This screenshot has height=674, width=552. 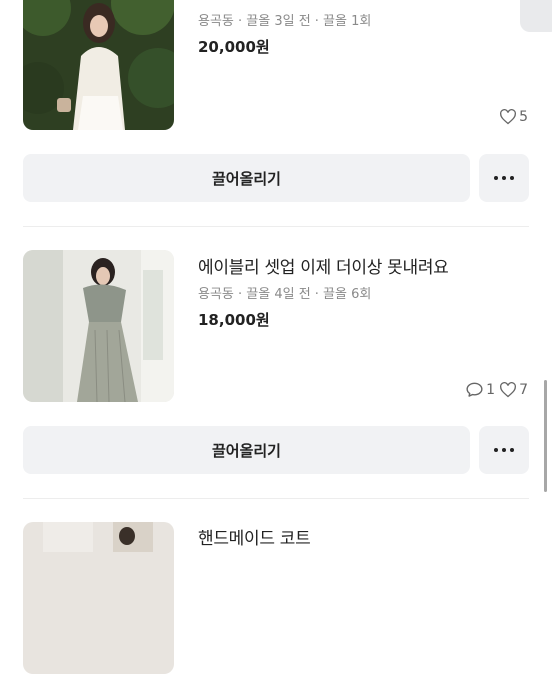 I want to click on likes-stat: 7, so click(x=513, y=390).